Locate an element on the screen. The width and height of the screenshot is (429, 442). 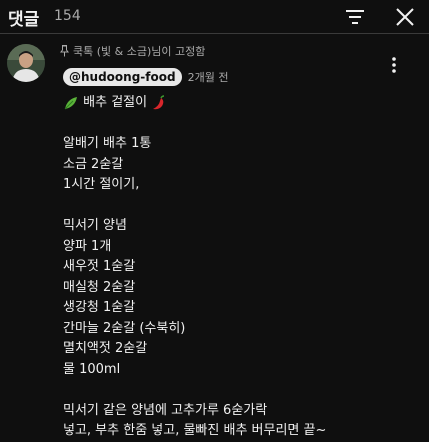
comment-line: 매실청 2숟갈 is located at coordinates (99, 287).